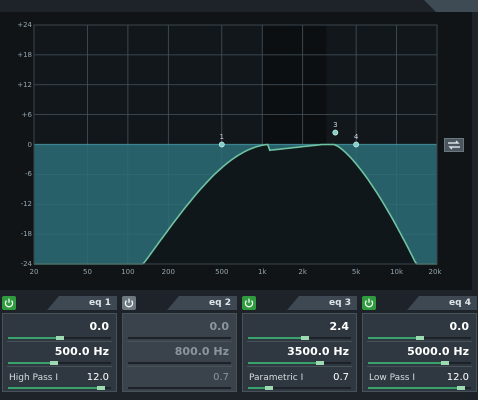 The image size is (478, 400). Describe the element at coordinates (454, 145) in the screenshot. I see `link-bands-button` at that location.